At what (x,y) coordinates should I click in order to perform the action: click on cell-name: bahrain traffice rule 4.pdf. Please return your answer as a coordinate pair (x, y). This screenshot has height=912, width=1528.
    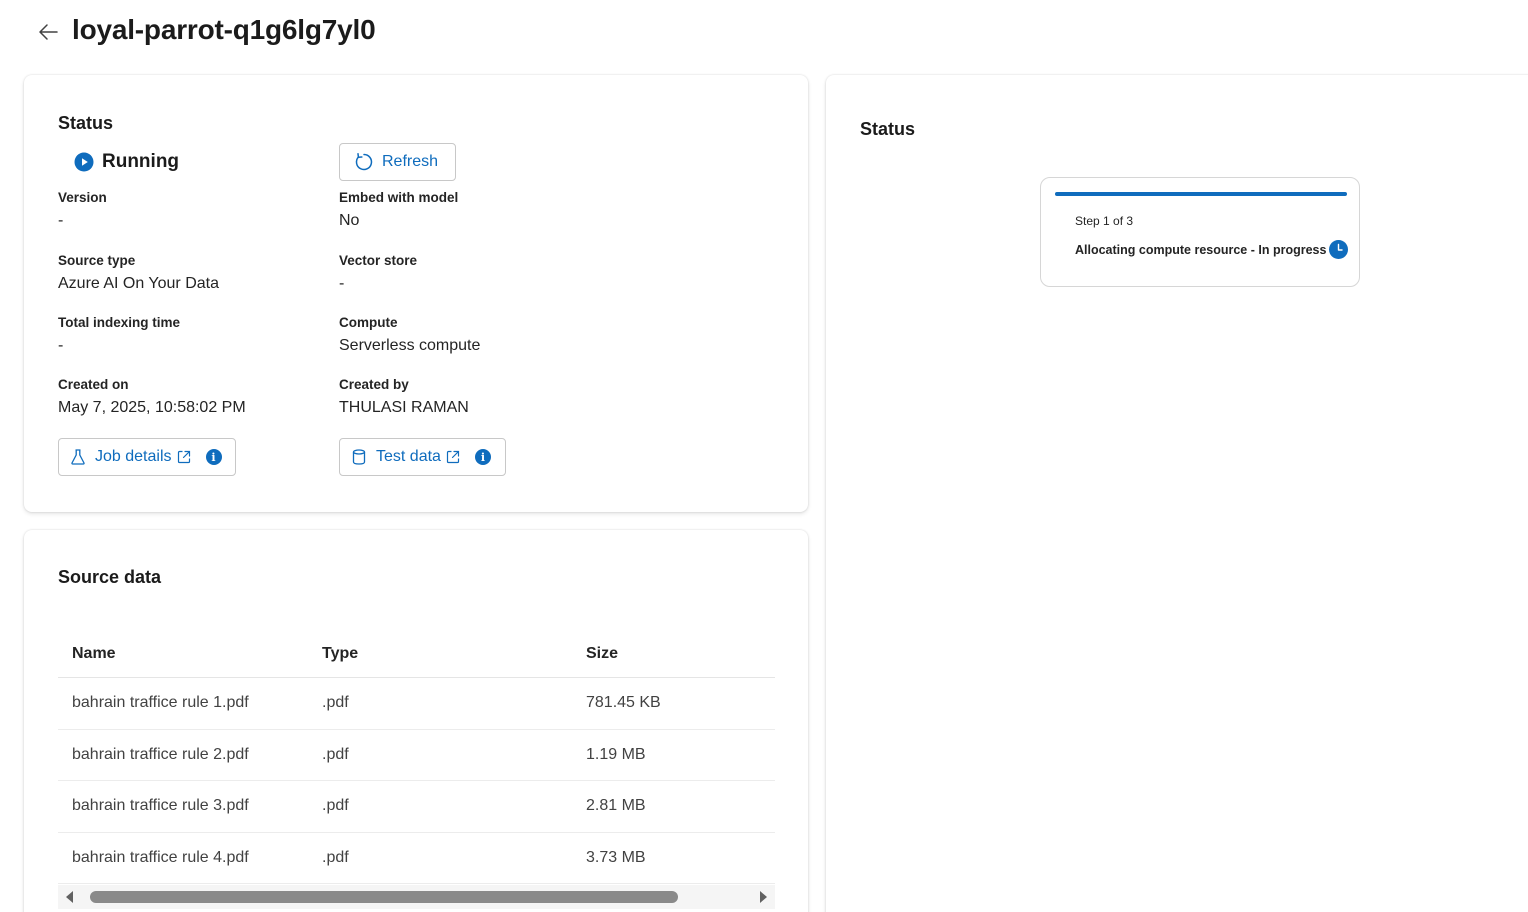
    Looking at the image, I should click on (160, 857).